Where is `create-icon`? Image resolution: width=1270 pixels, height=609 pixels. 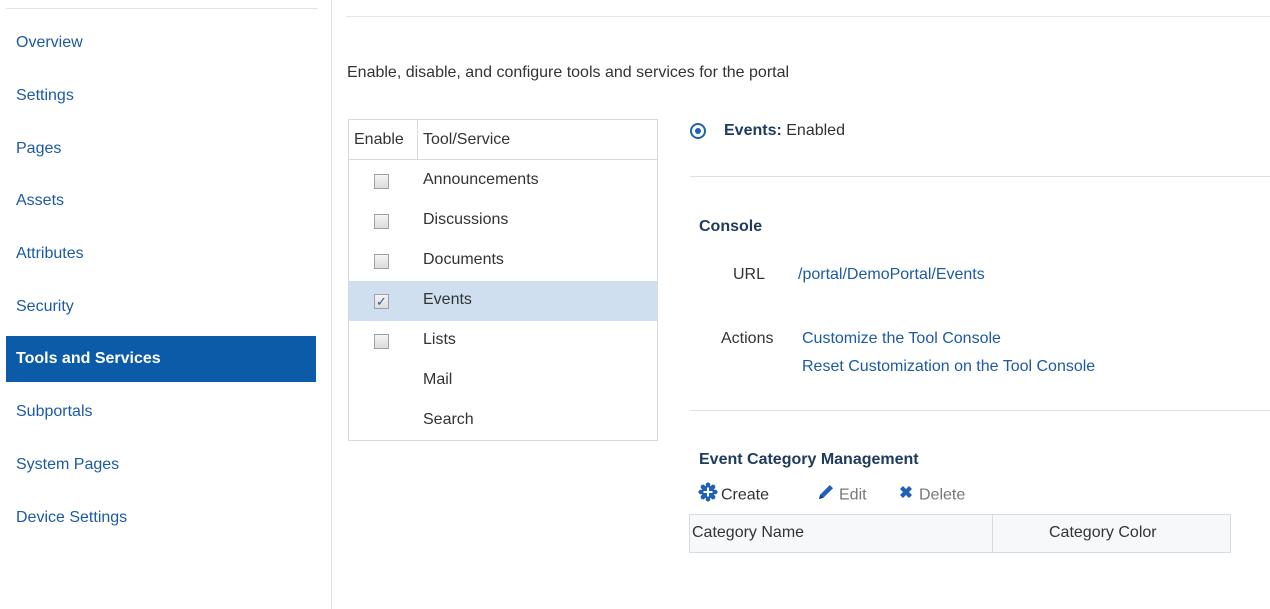 create-icon is located at coordinates (708, 495).